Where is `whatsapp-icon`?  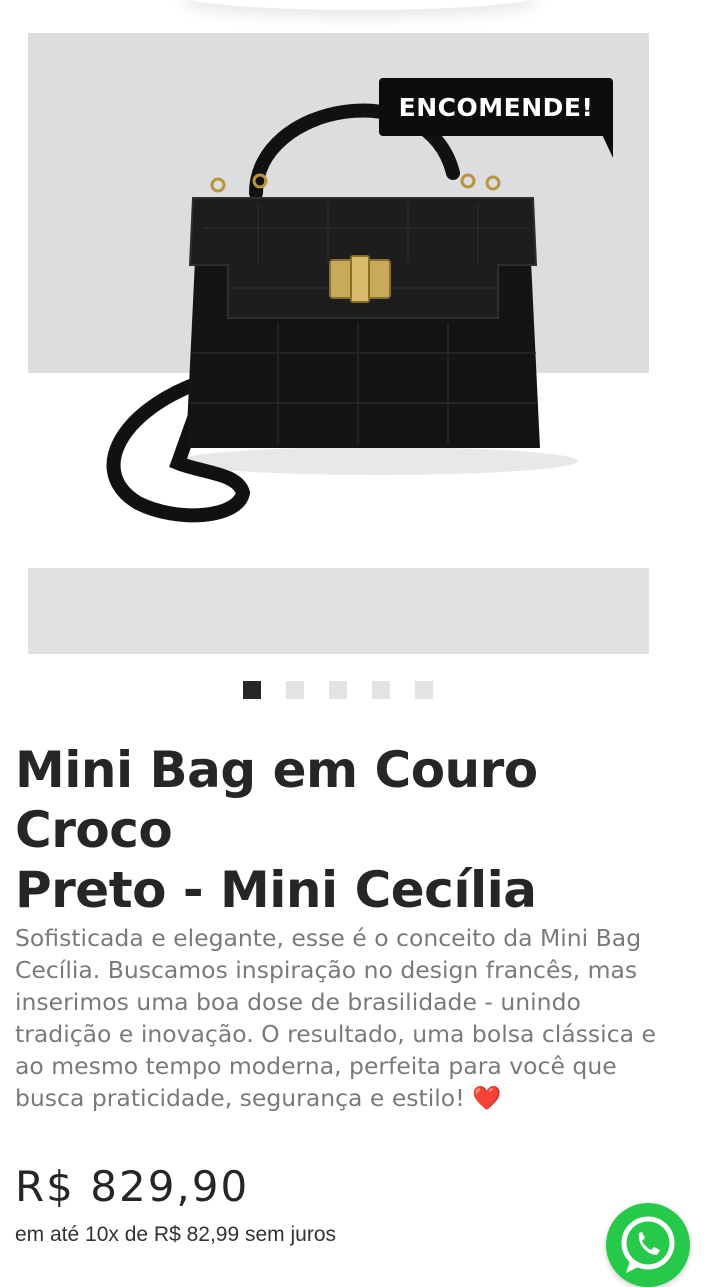
whatsapp-icon is located at coordinates (648, 1244).